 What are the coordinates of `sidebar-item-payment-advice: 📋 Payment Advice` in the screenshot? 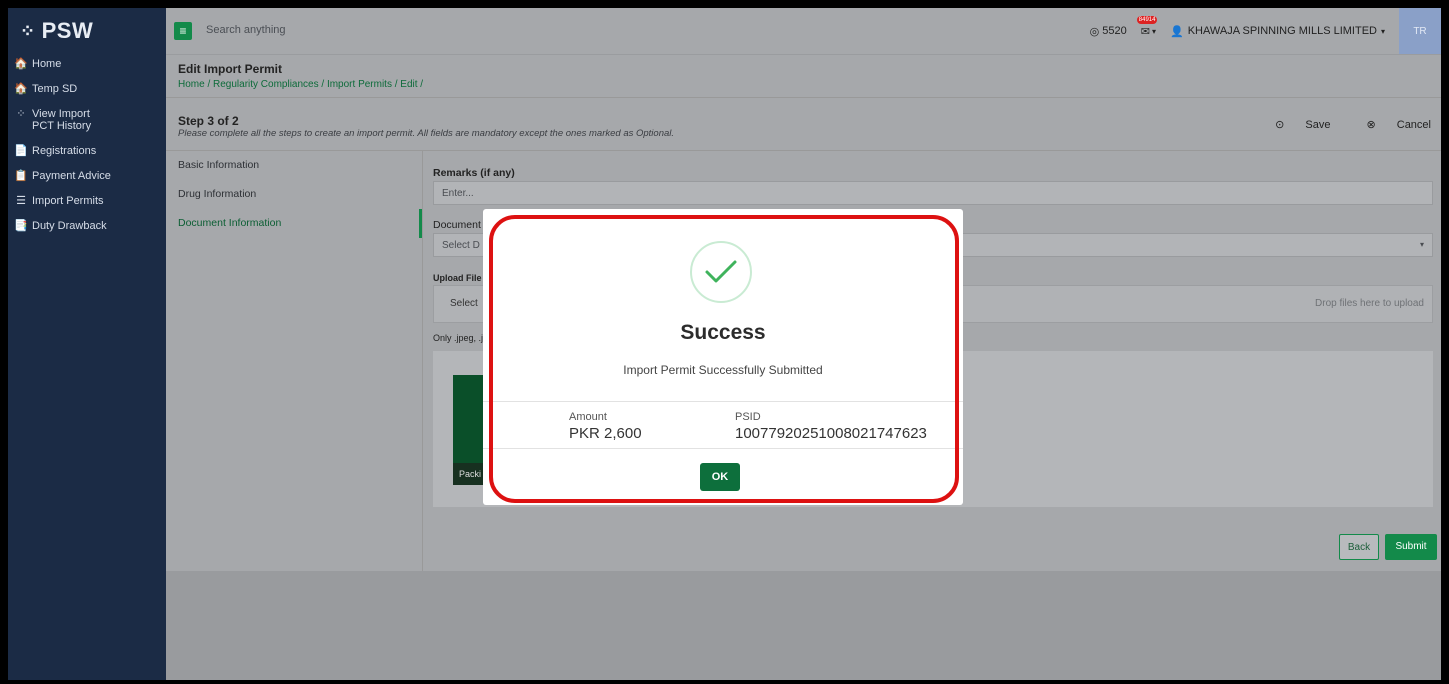 It's located at (87, 176).